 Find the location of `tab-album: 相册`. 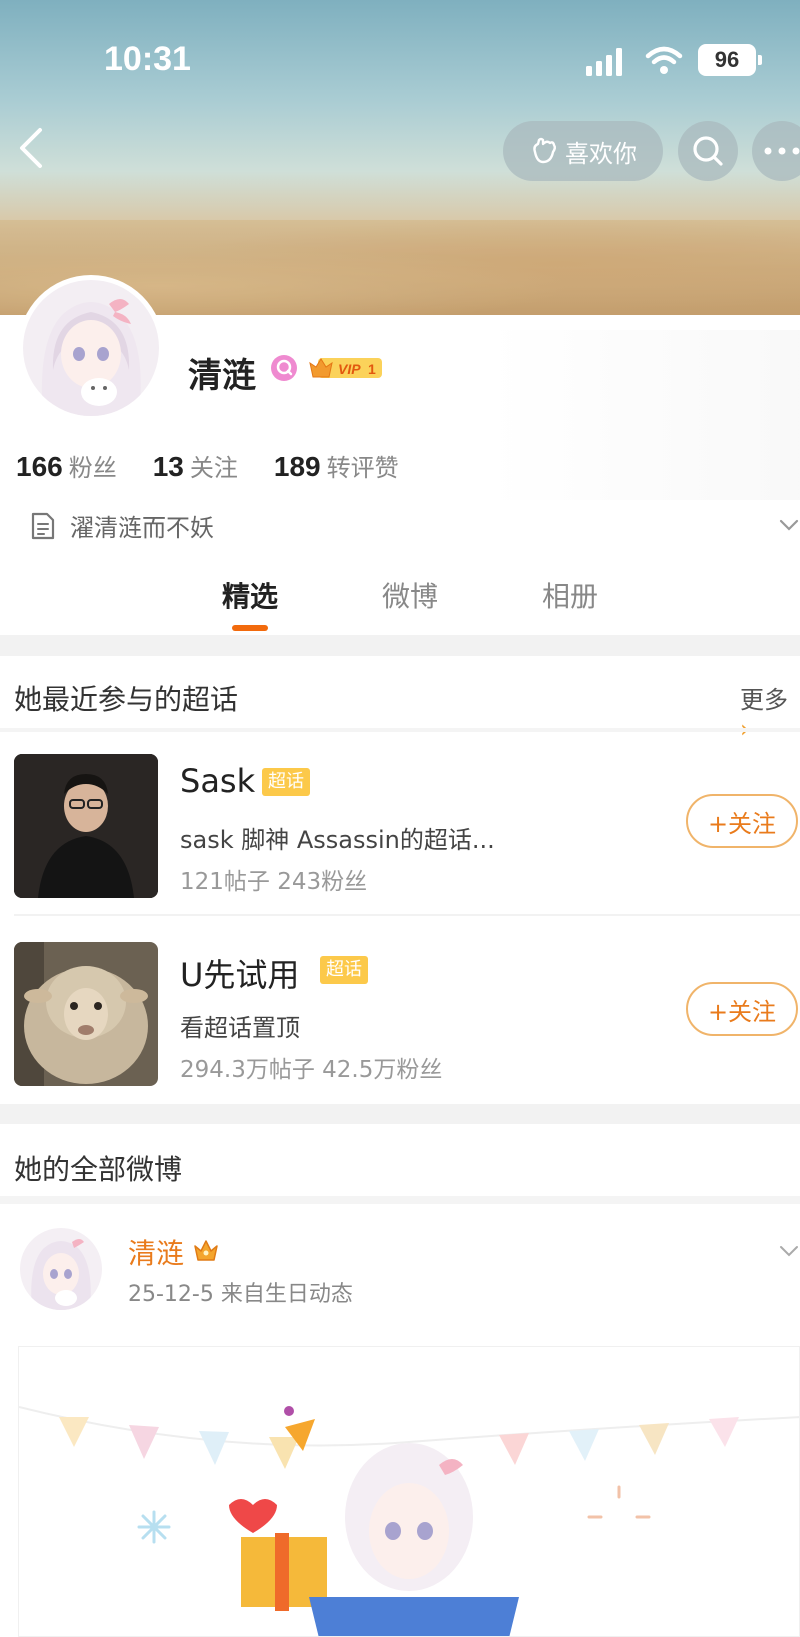

tab-album: 相册 is located at coordinates (570, 595).